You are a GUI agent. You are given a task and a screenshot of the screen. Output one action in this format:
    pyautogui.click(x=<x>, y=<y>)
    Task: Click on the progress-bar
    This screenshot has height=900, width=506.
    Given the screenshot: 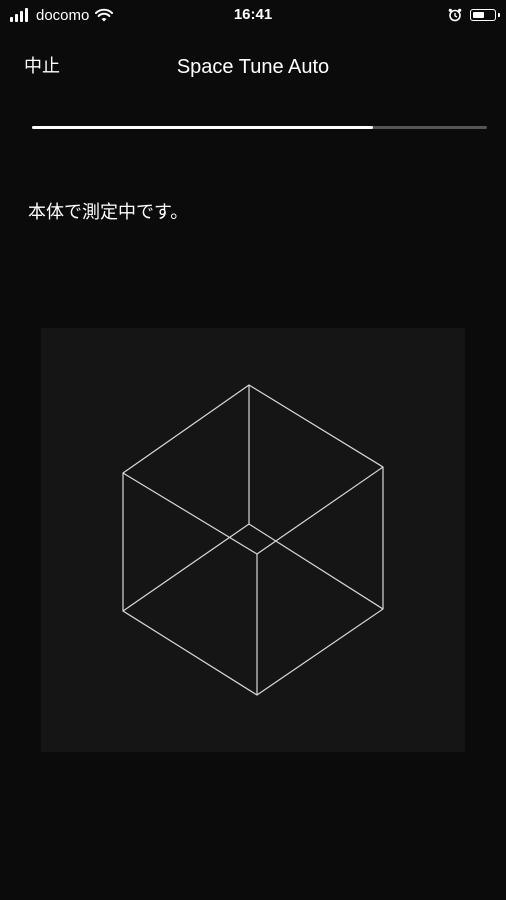 What is the action you would take?
    pyautogui.click(x=259, y=127)
    